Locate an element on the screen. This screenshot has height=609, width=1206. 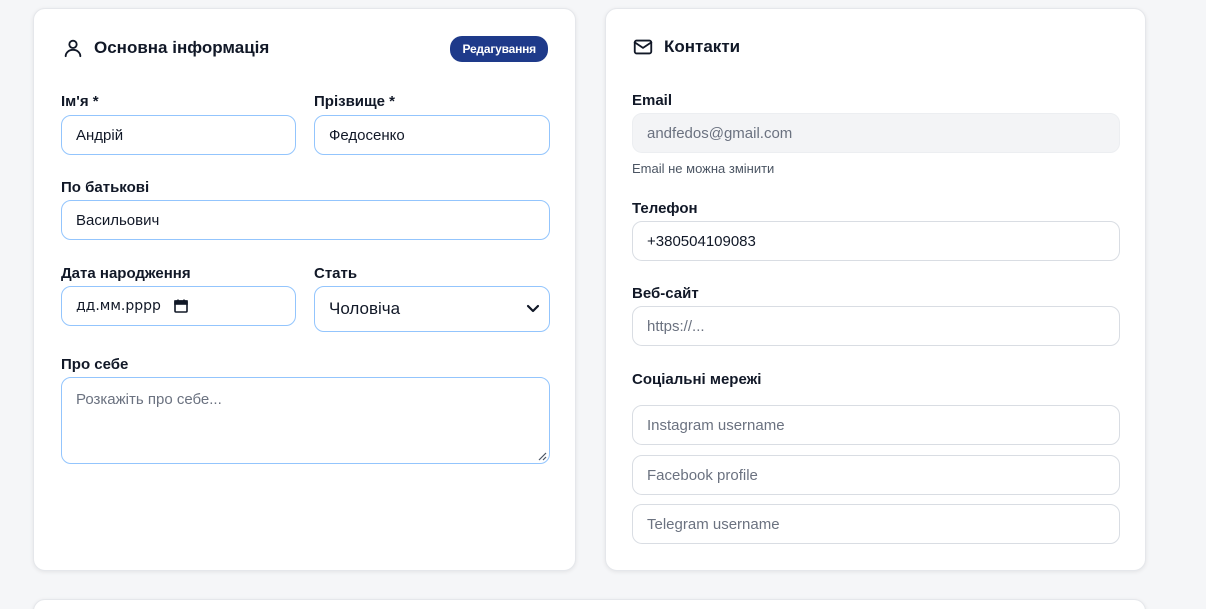
first-name-label: Ім'я * is located at coordinates (80, 101).